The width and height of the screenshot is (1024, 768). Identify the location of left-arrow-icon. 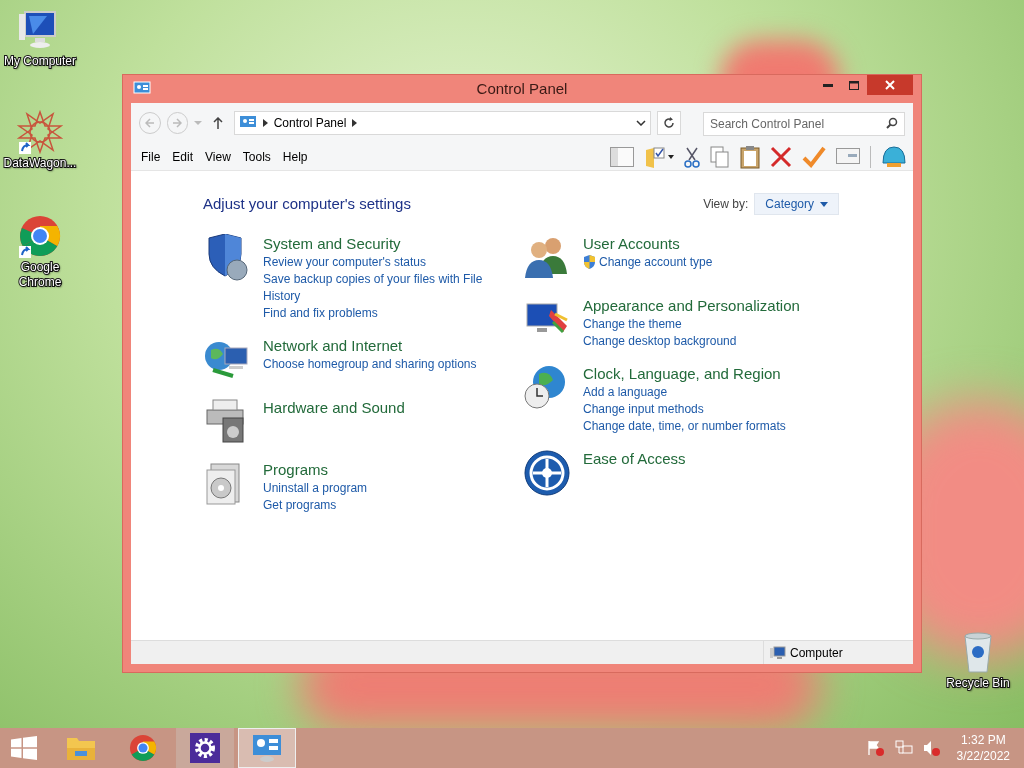
(149, 123).